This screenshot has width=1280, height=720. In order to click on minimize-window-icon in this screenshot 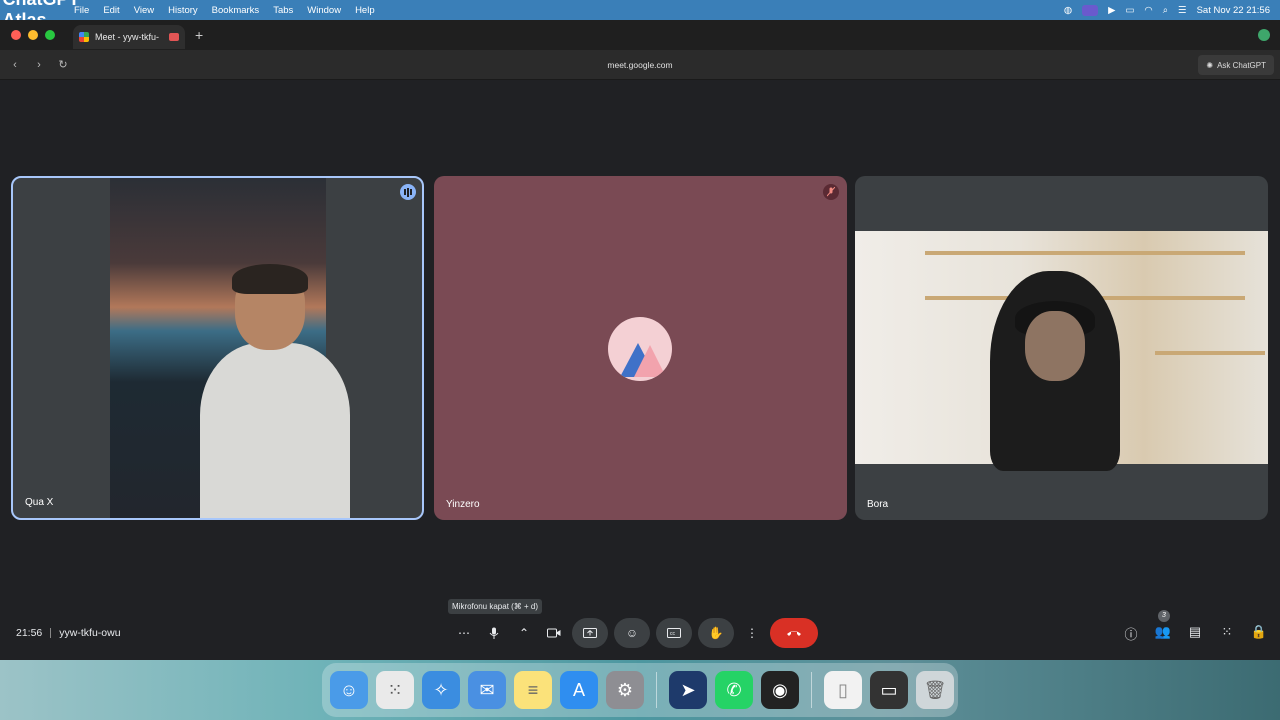, I will do `click(33, 35)`.